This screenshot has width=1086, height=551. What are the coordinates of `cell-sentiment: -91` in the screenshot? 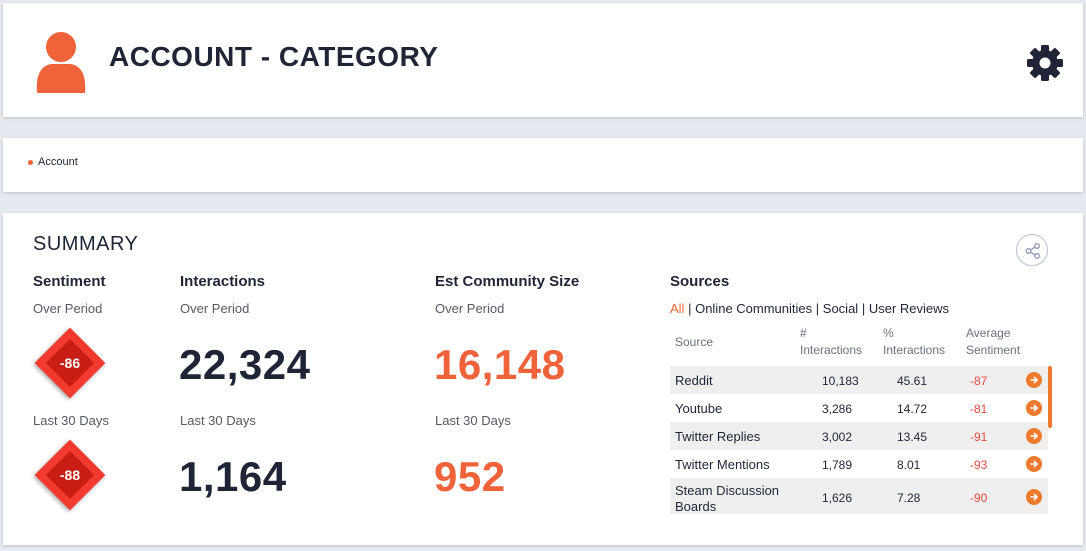 It's located at (979, 437).